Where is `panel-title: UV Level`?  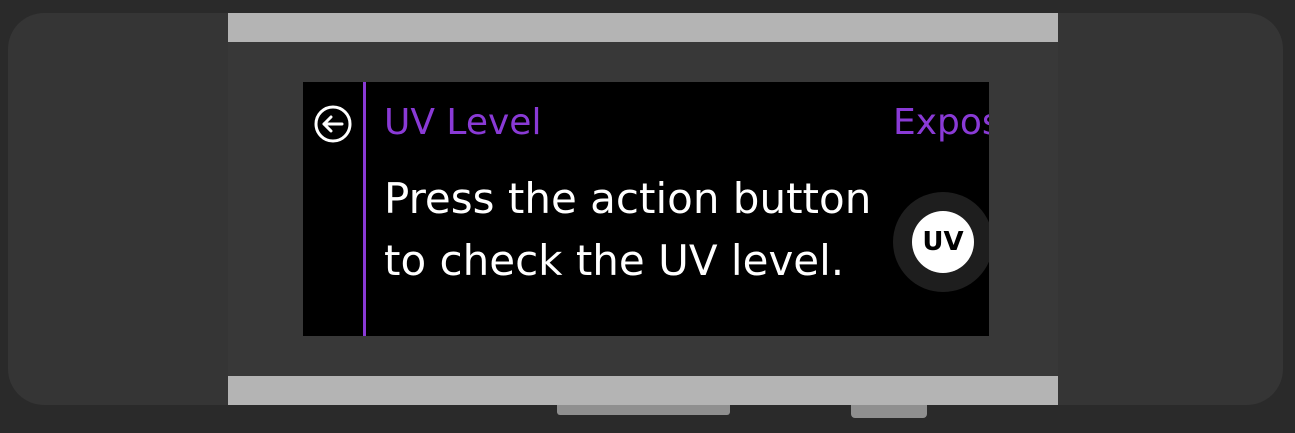 panel-title: UV Level is located at coordinates (463, 122).